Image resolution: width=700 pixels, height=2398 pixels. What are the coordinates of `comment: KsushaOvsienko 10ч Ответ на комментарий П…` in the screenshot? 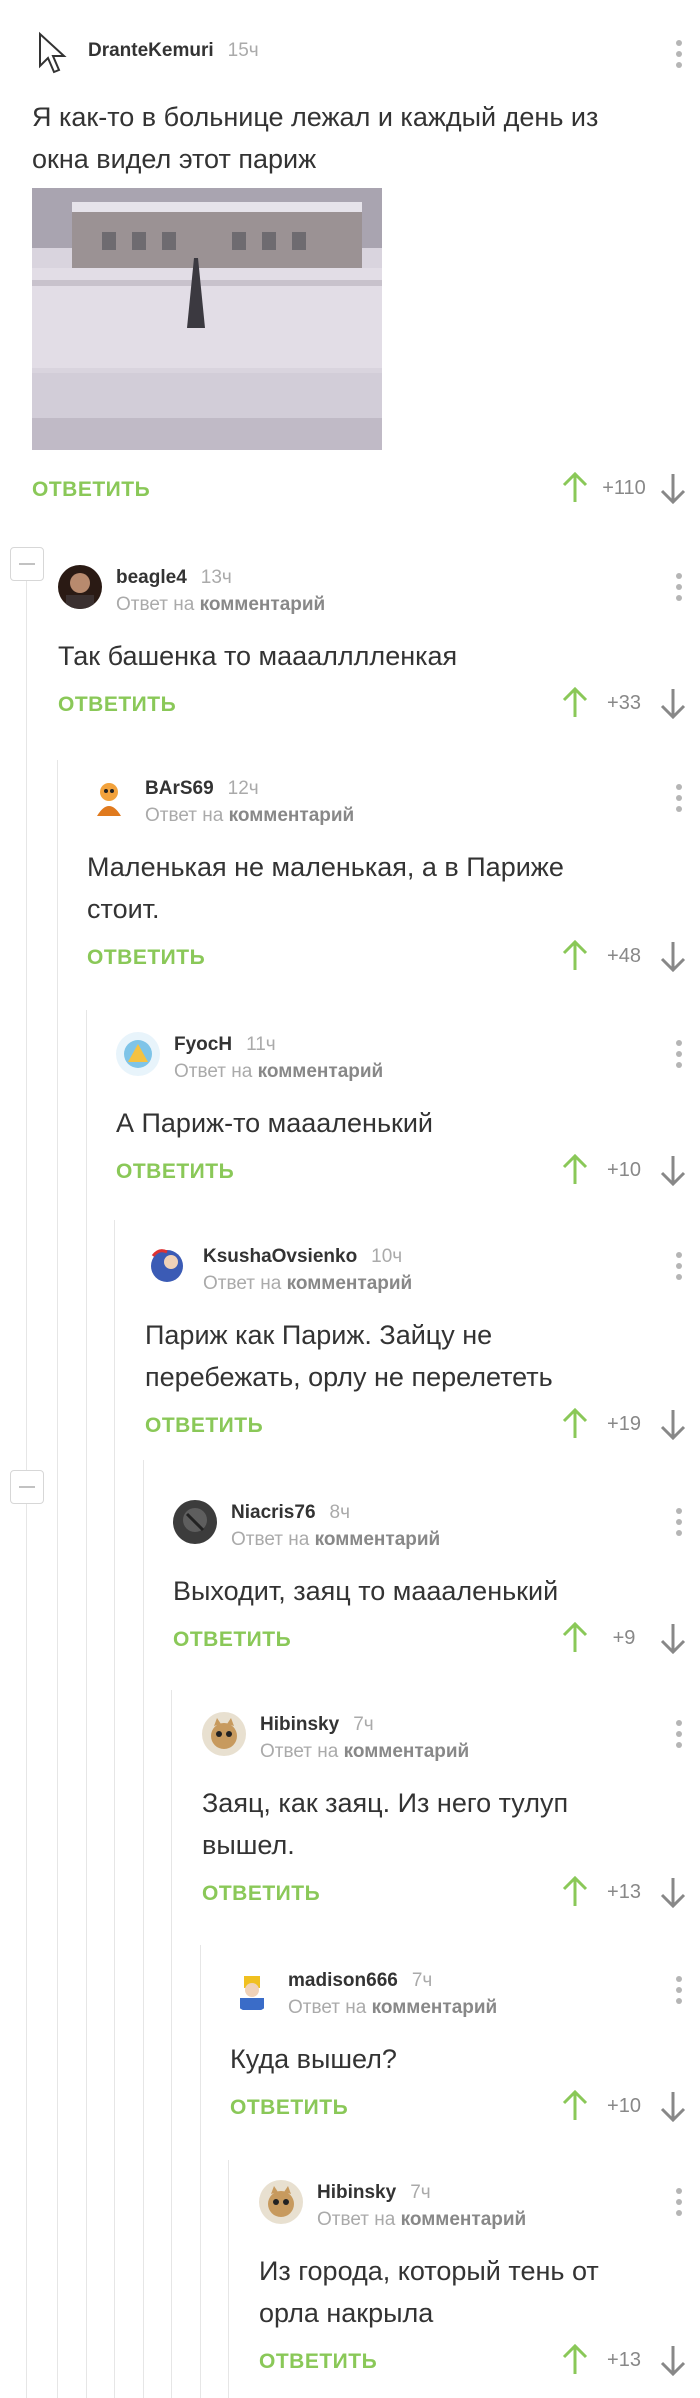 It's located at (422, 1344).